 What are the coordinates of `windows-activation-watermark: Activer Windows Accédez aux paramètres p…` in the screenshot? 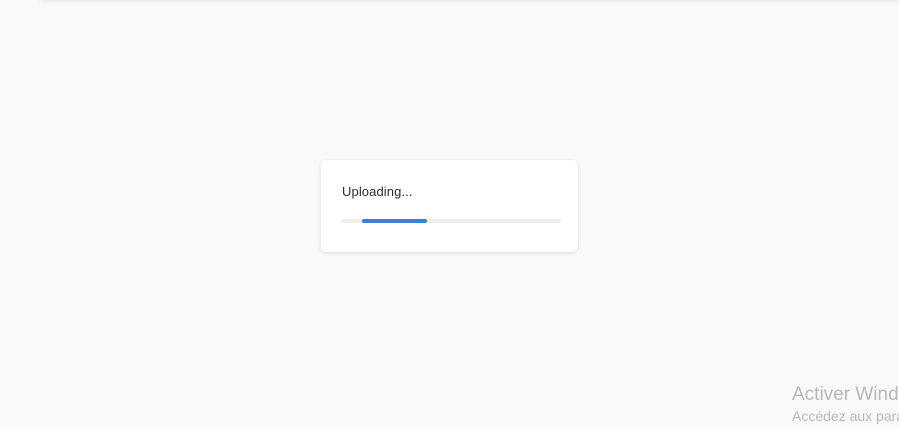 It's located at (845, 404).